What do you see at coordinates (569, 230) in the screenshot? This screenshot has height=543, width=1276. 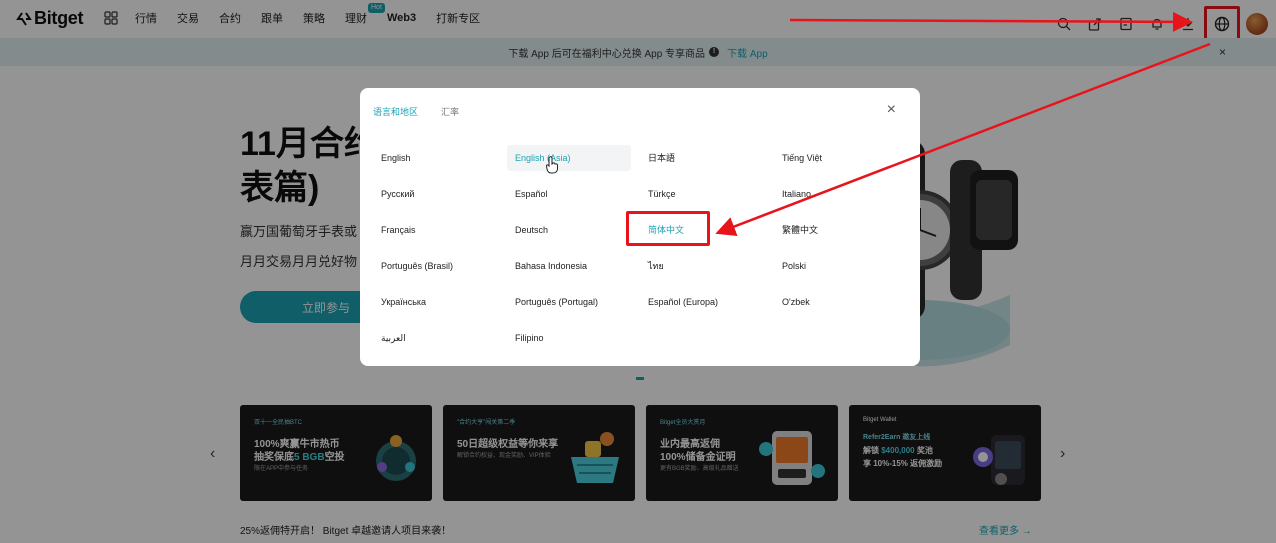 I see `language-option: Deutsch` at bounding box center [569, 230].